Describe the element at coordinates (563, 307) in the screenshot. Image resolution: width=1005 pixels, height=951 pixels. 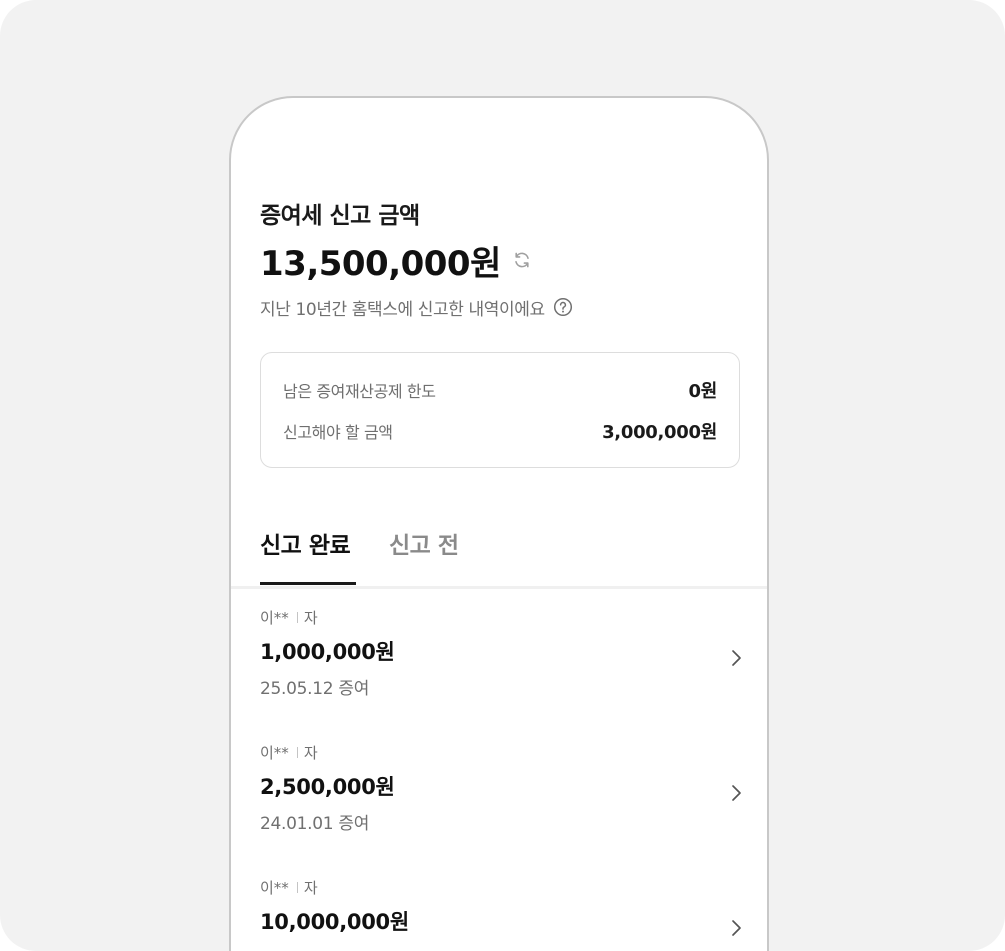
I see `help-circle-icon` at that location.